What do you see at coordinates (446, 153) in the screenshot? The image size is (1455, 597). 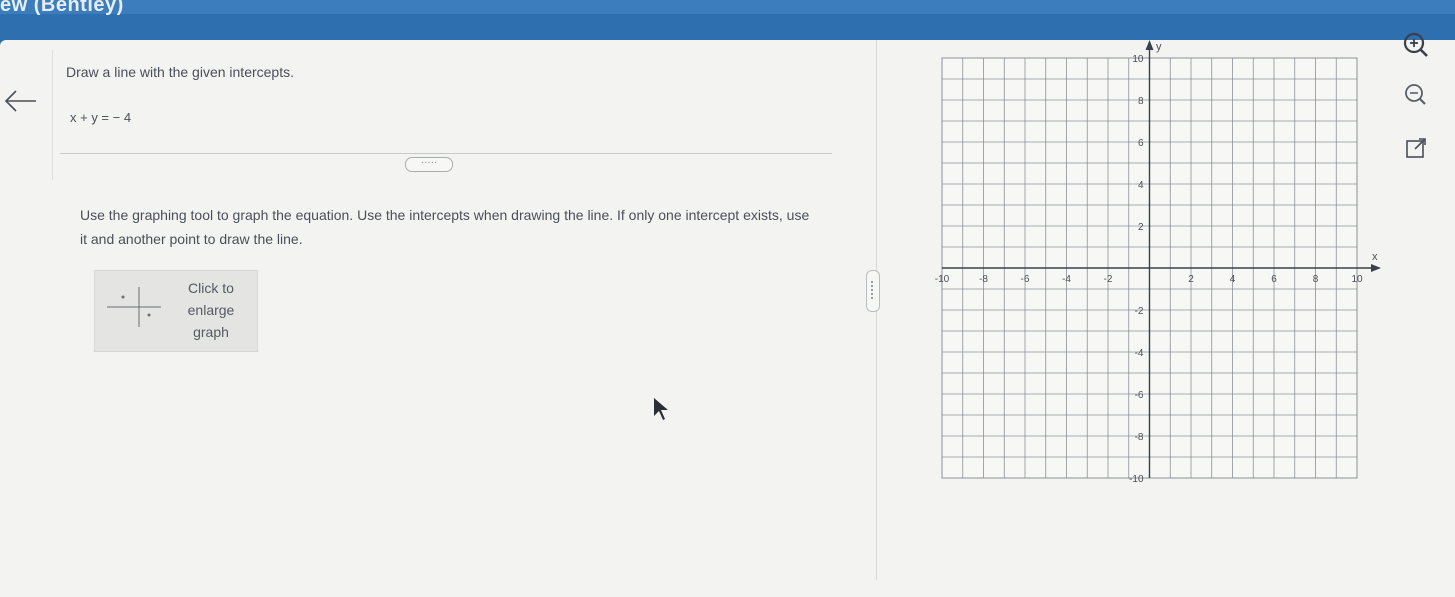 I see `divider` at bounding box center [446, 153].